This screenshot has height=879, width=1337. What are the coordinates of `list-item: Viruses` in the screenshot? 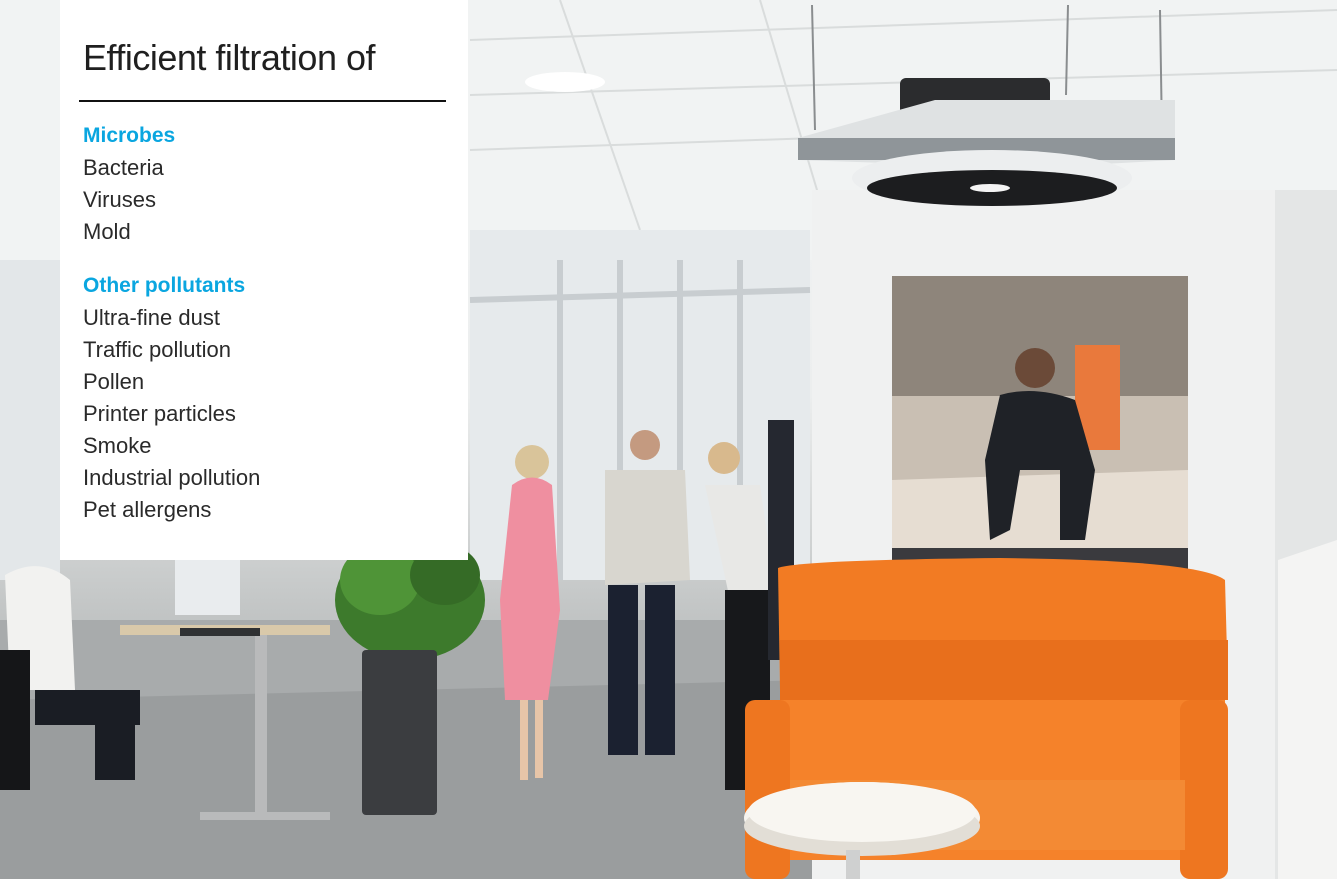 It's located at (119, 199).